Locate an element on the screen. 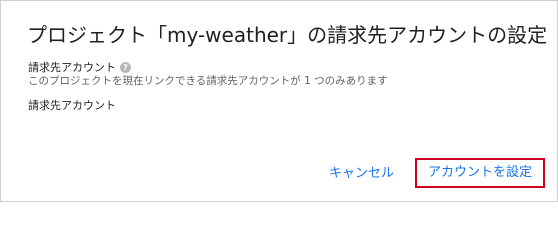 This screenshot has width=558, height=240. billing-account-helper-text: このプロジェクトを現在リンクできる請求先アカウントが 1 つのみあります is located at coordinates (208, 81).